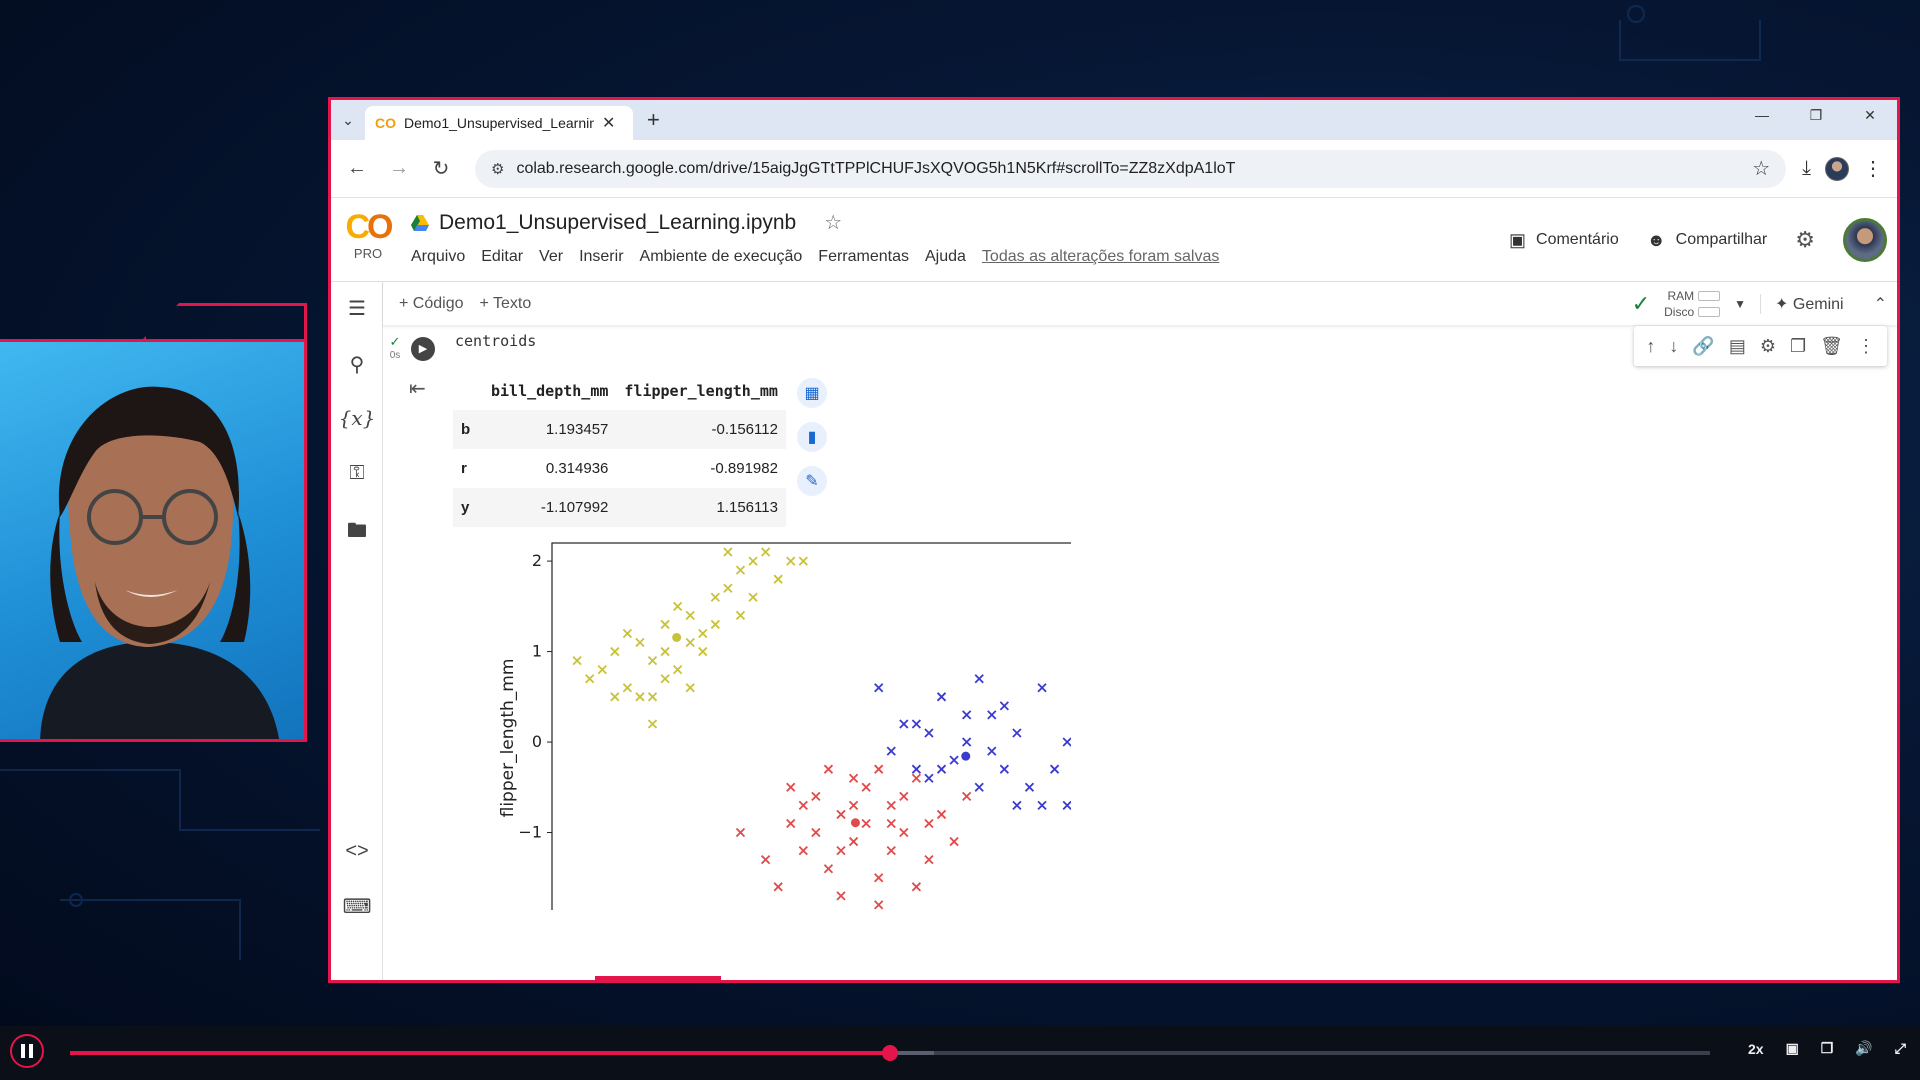 Image resolution: width=1920 pixels, height=1080 pixels. What do you see at coordinates (1703, 346) in the screenshot?
I see `link-icon: 🔗` at bounding box center [1703, 346].